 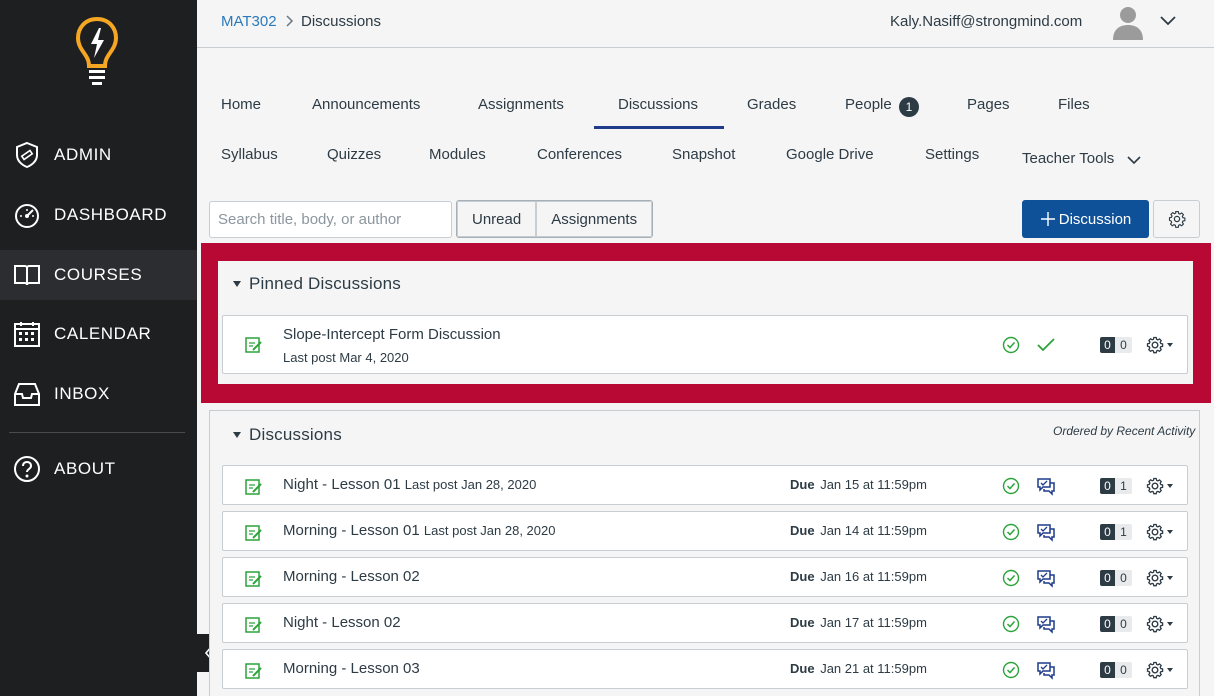 What do you see at coordinates (27, 216) in the screenshot?
I see `dashboard-icon` at bounding box center [27, 216].